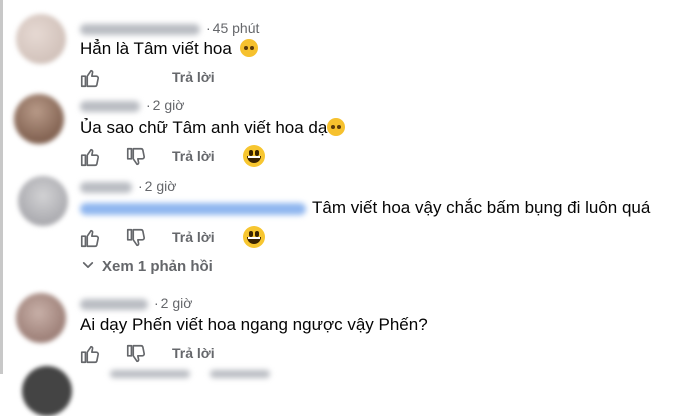 The height and width of the screenshot is (416, 700). Describe the element at coordinates (204, 127) in the screenshot. I see `comment-text-content: Ủa sao chữ Tâm anh viết hoa dạ` at that location.